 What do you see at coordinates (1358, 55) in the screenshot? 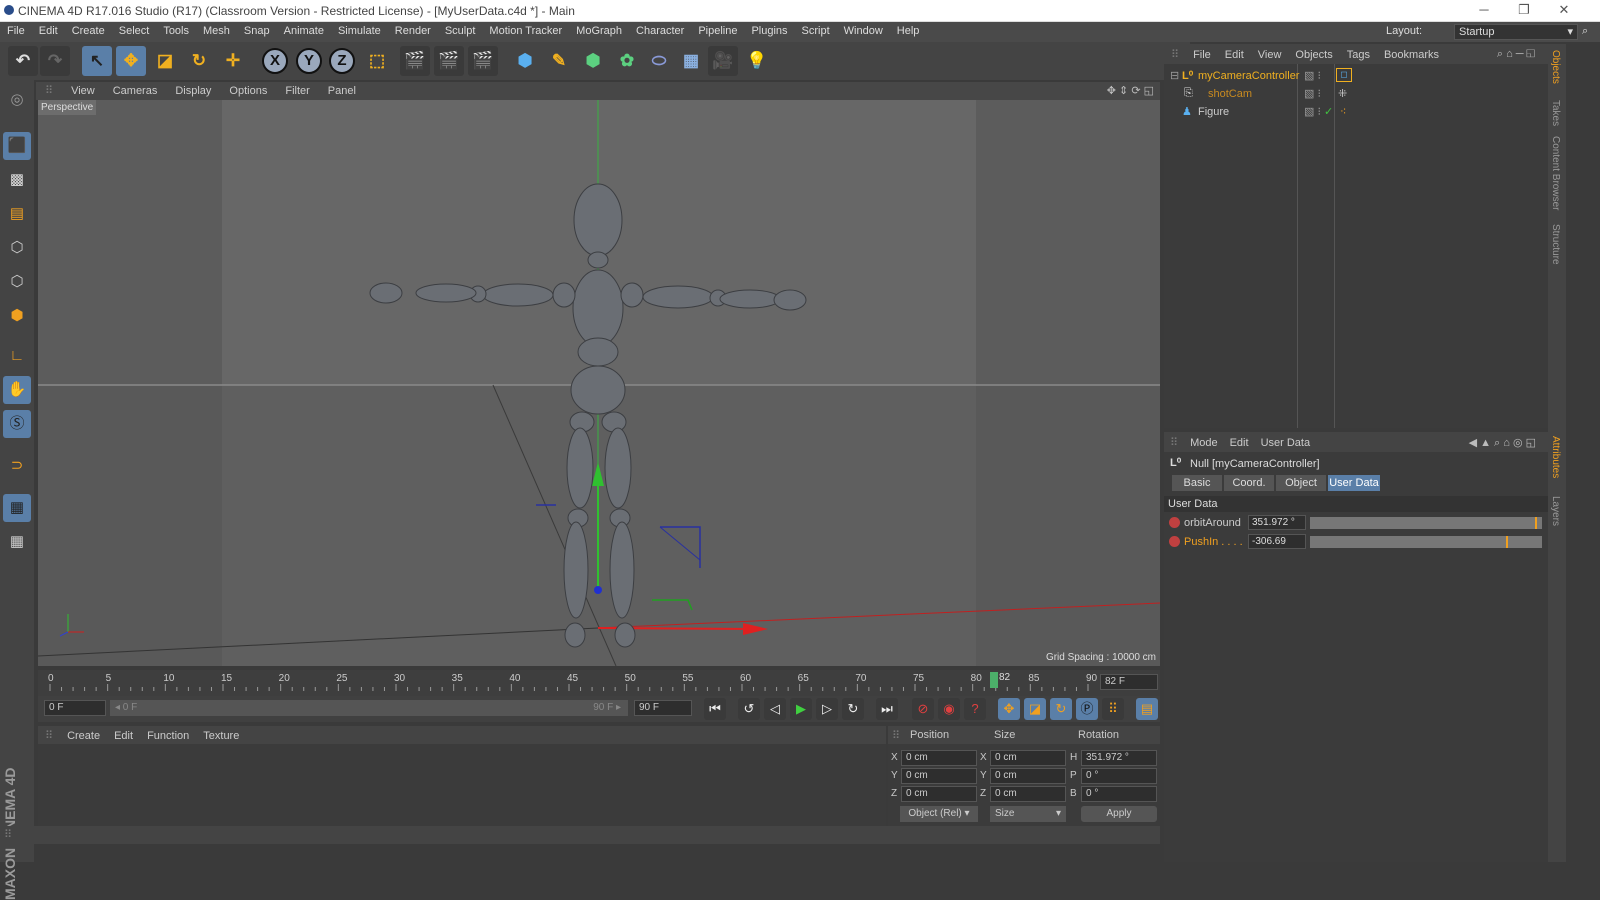
I see `object-menu-tags: Tags` at bounding box center [1358, 55].